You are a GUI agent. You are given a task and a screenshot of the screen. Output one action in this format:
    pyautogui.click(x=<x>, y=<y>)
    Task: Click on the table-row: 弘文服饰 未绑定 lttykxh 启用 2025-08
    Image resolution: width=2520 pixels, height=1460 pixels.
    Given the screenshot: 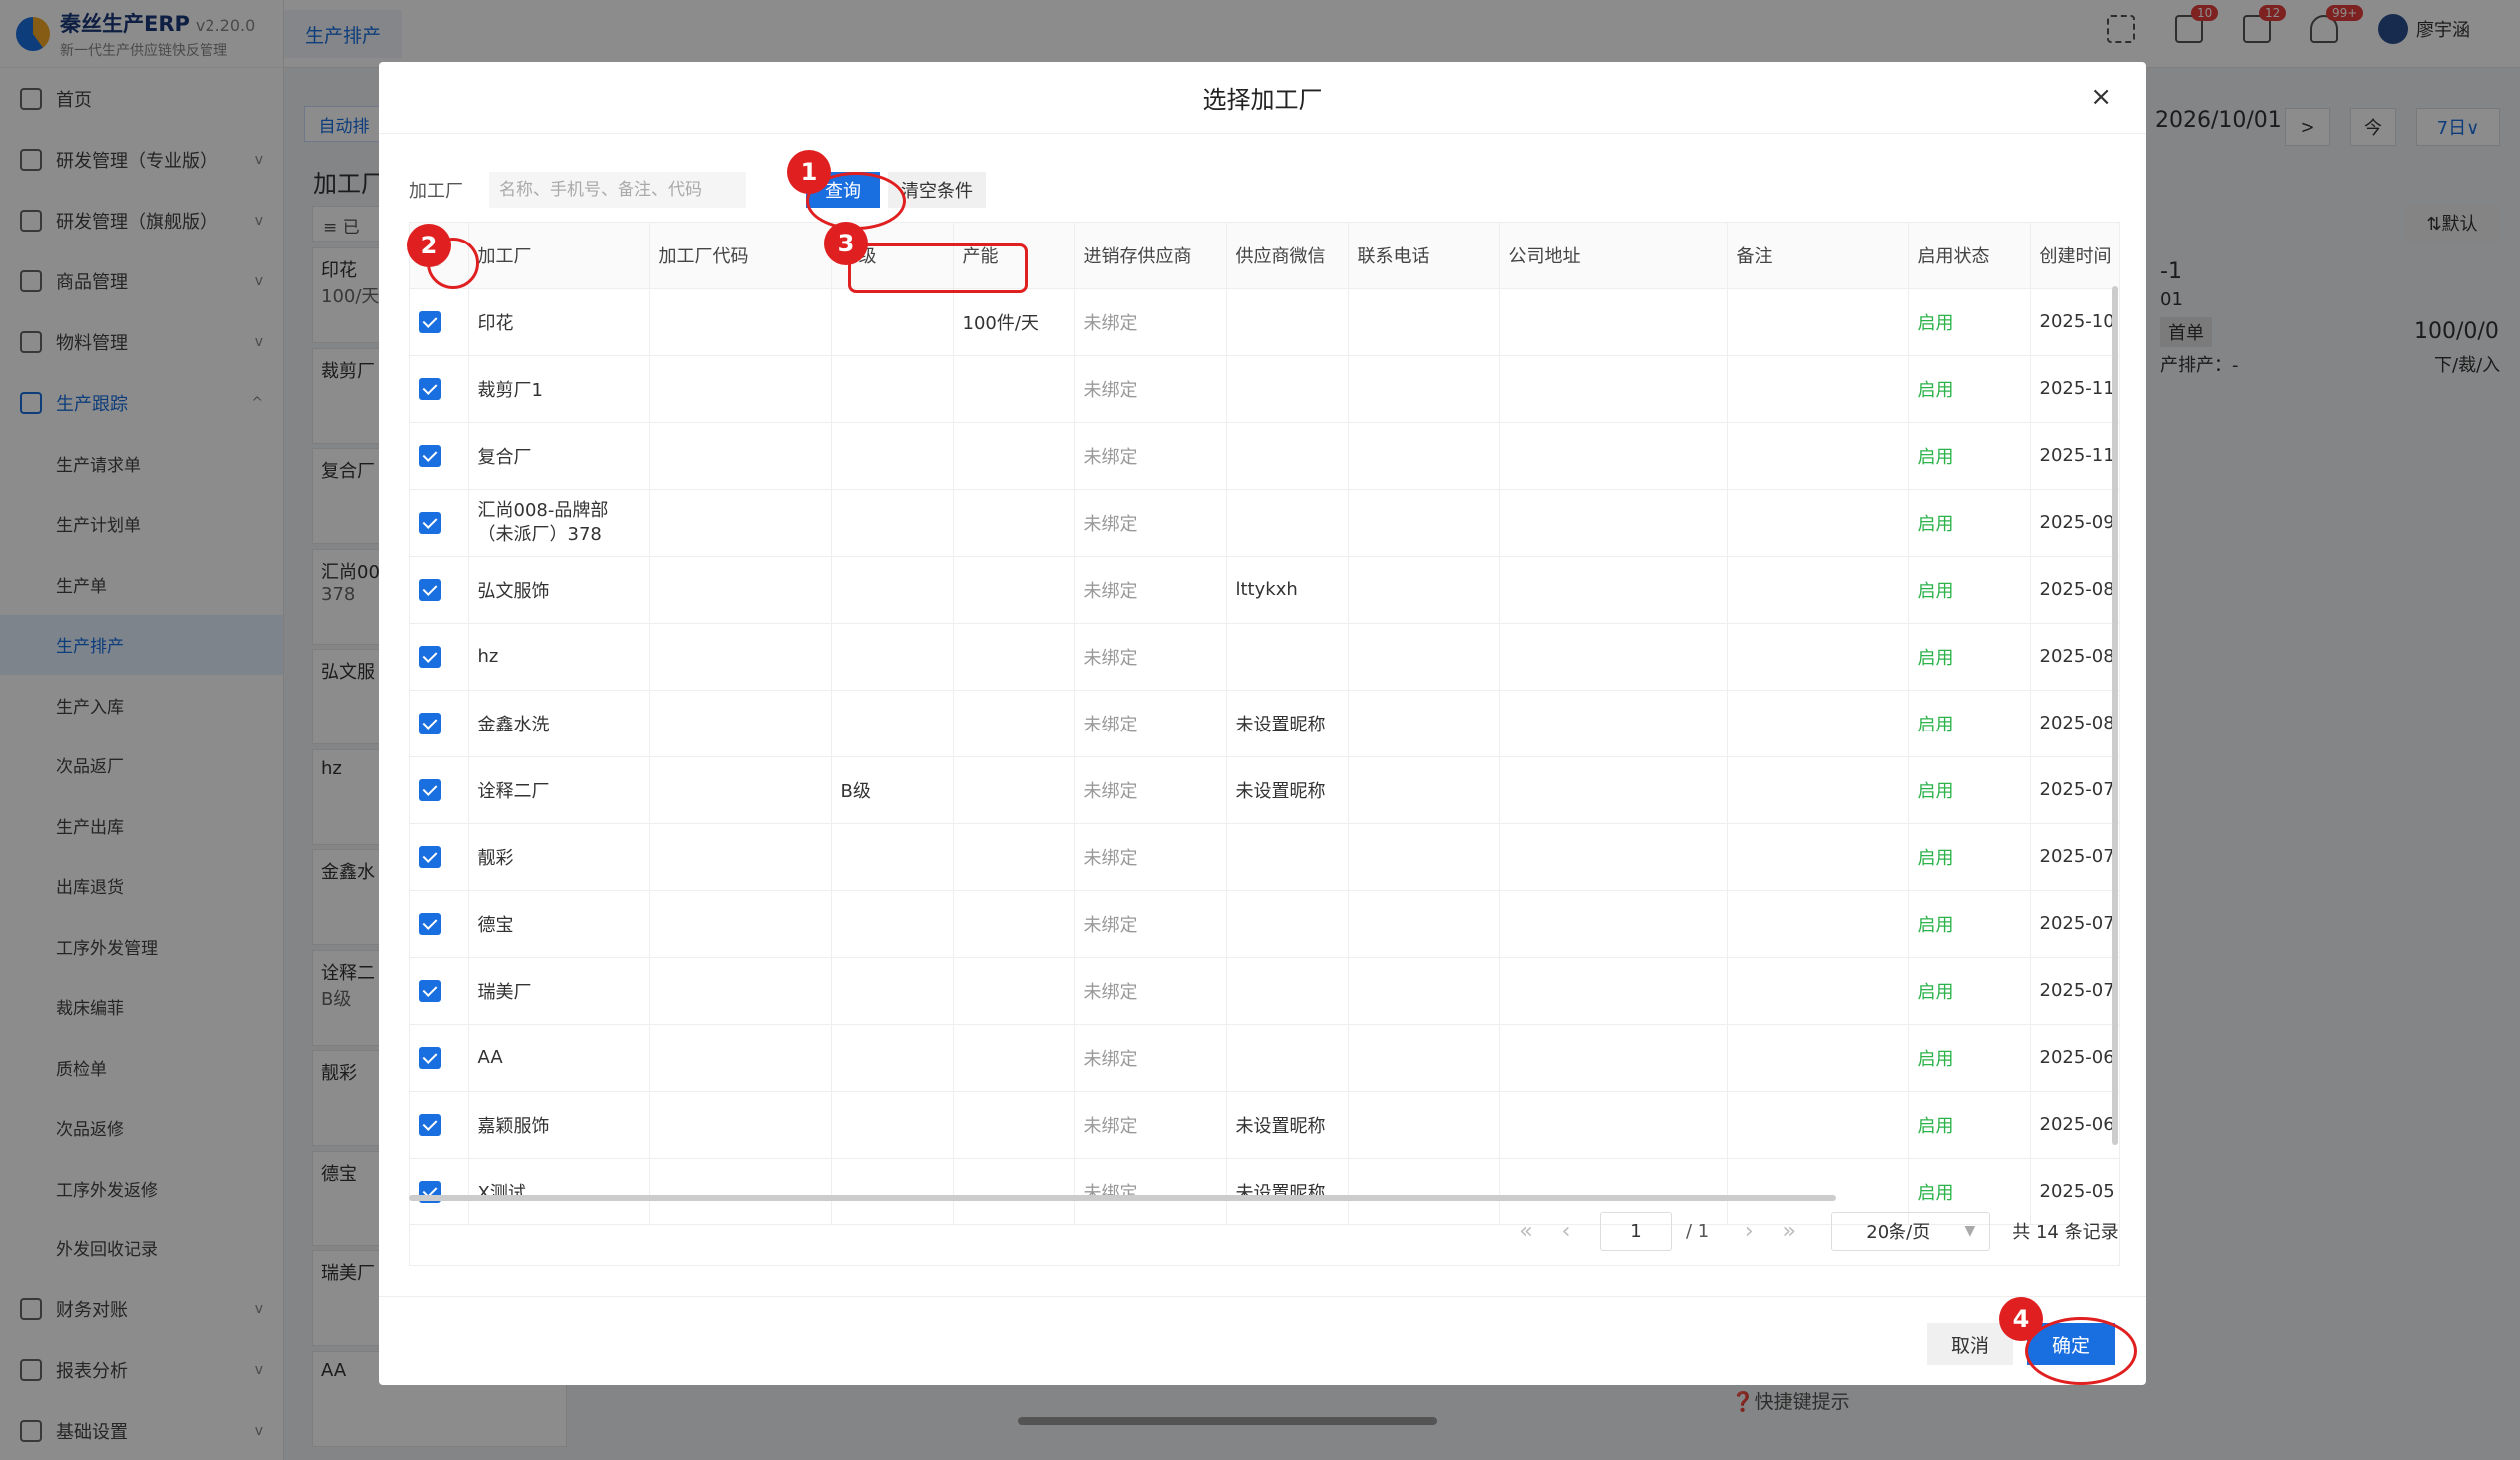 What is the action you would take?
    pyautogui.click(x=1264, y=590)
    